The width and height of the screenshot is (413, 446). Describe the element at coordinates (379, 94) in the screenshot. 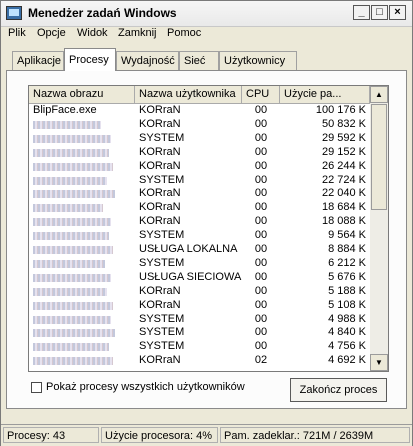

I see `scroll-up-arrow-icon: ▲` at that location.